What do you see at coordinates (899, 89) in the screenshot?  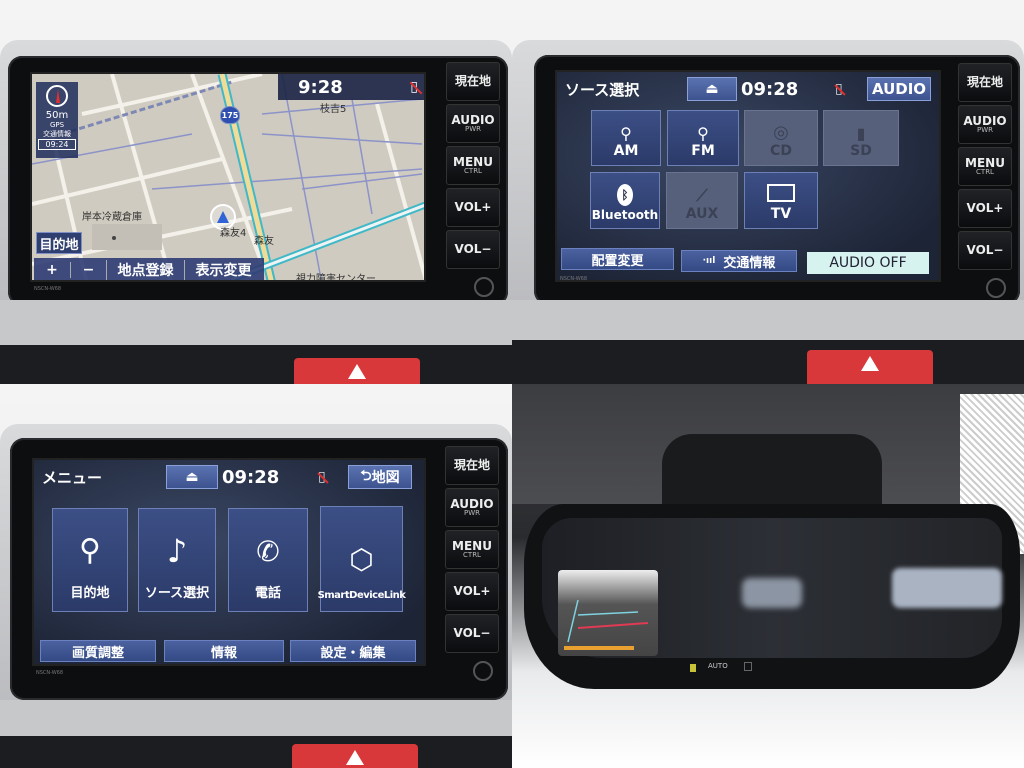 I see `audio-source-button: AUDIO` at bounding box center [899, 89].